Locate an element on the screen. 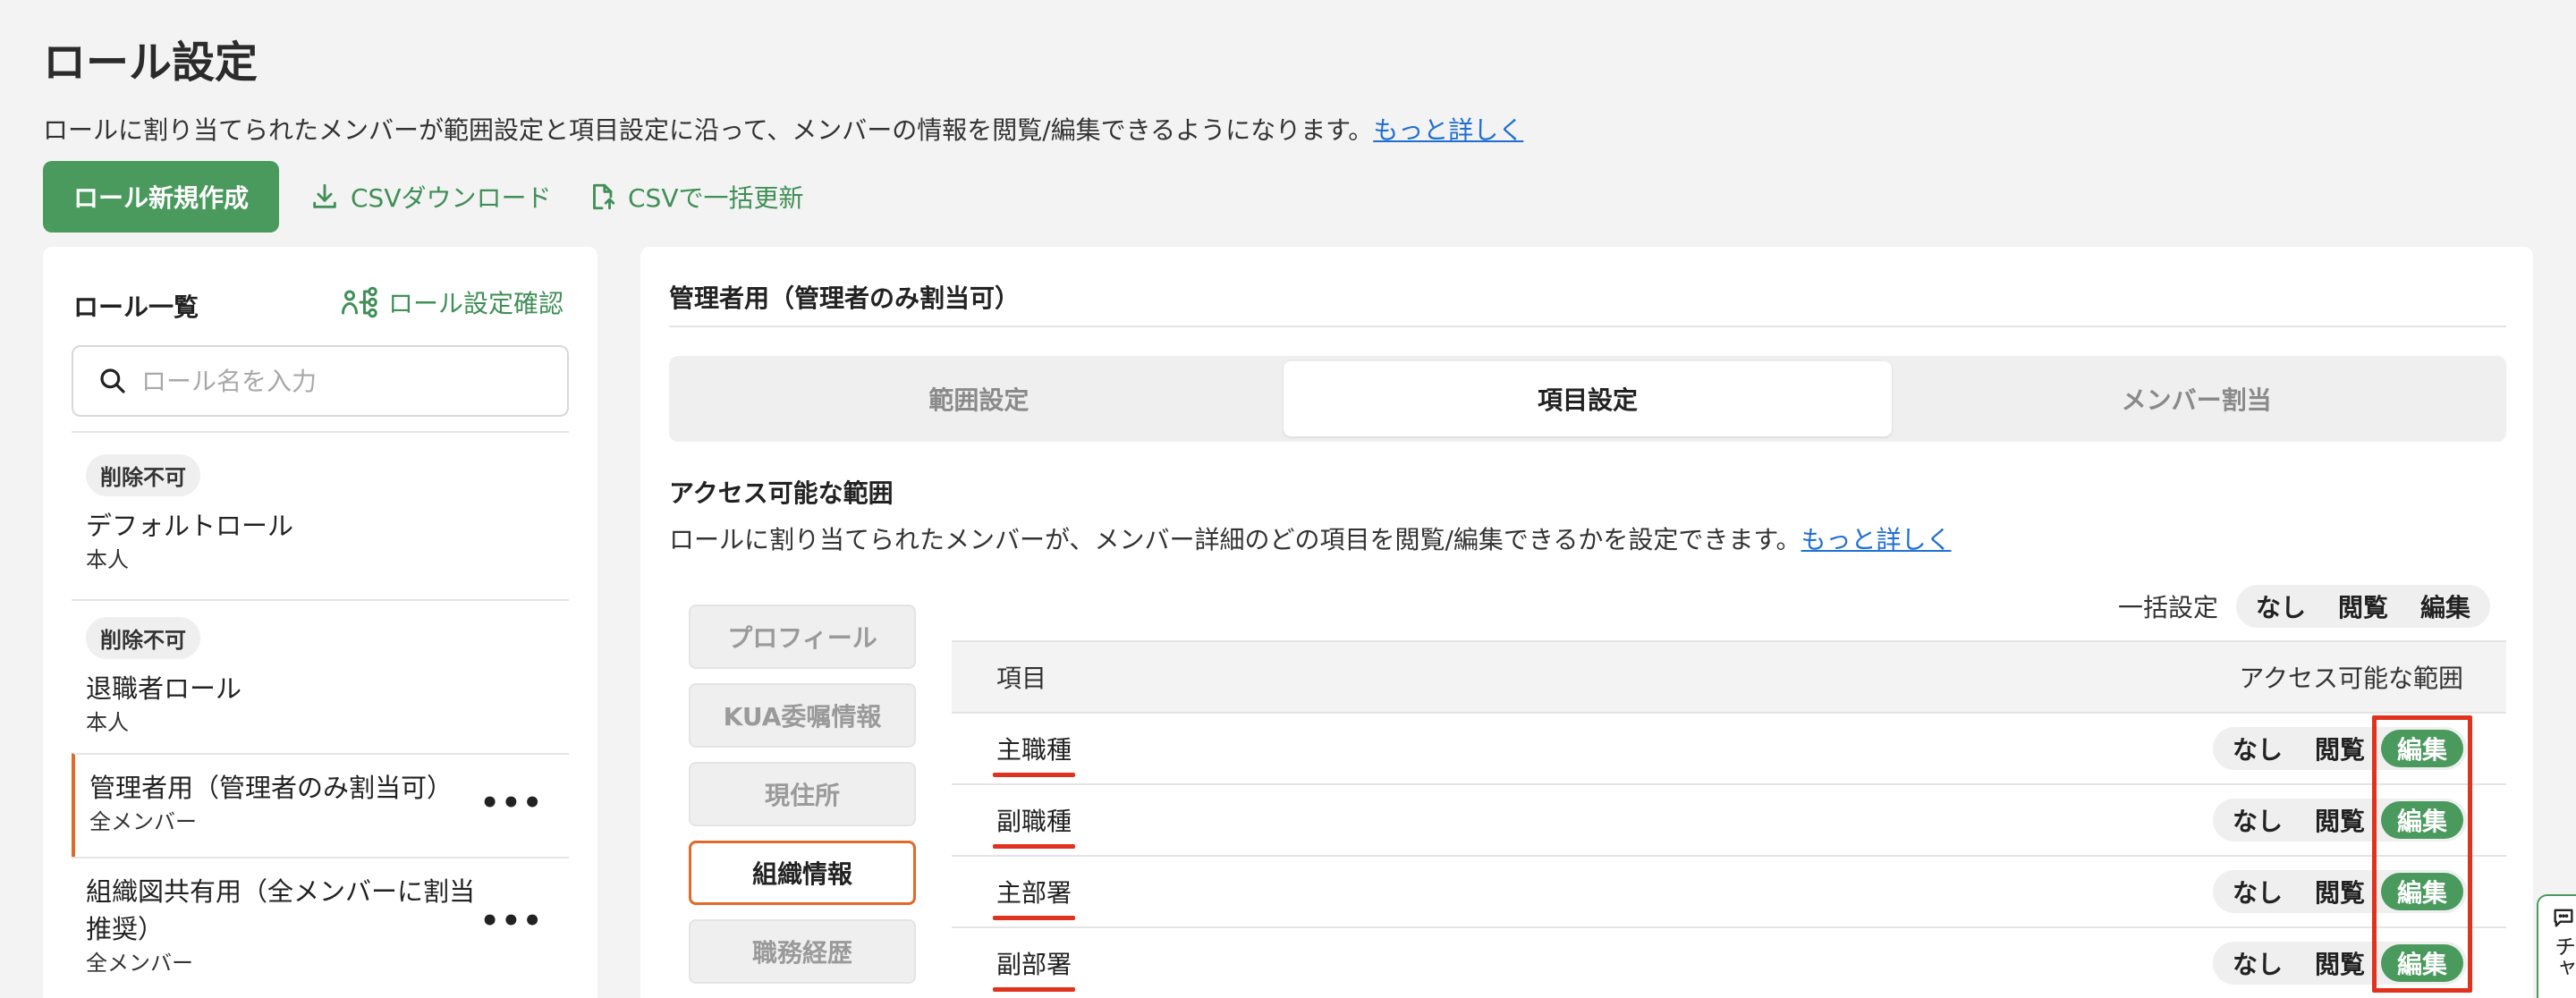  settings-tabs: 範囲設定 項目設定 メンバー割当 is located at coordinates (1587, 399).